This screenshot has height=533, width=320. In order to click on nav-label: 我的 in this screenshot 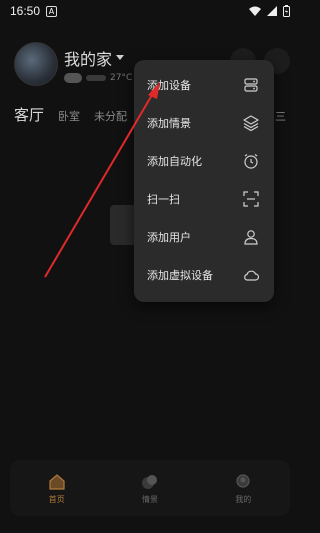, I will do `click(243, 499)`.